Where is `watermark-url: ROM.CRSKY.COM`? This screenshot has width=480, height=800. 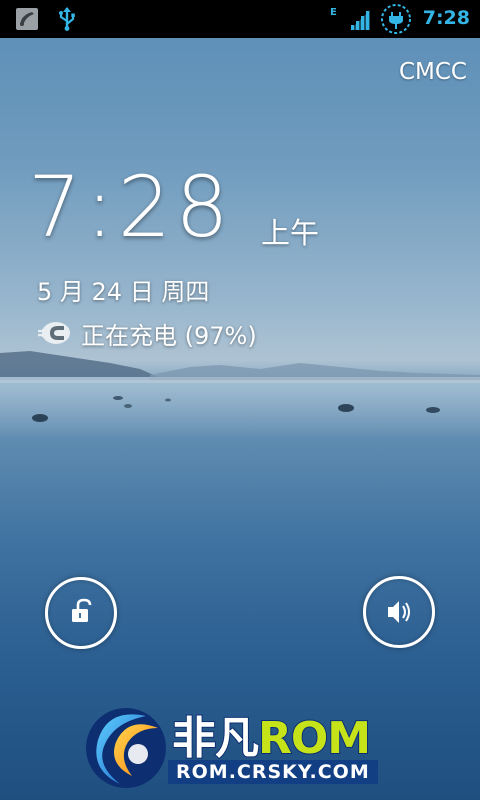 watermark-url: ROM.CRSKY.COM is located at coordinates (273, 772).